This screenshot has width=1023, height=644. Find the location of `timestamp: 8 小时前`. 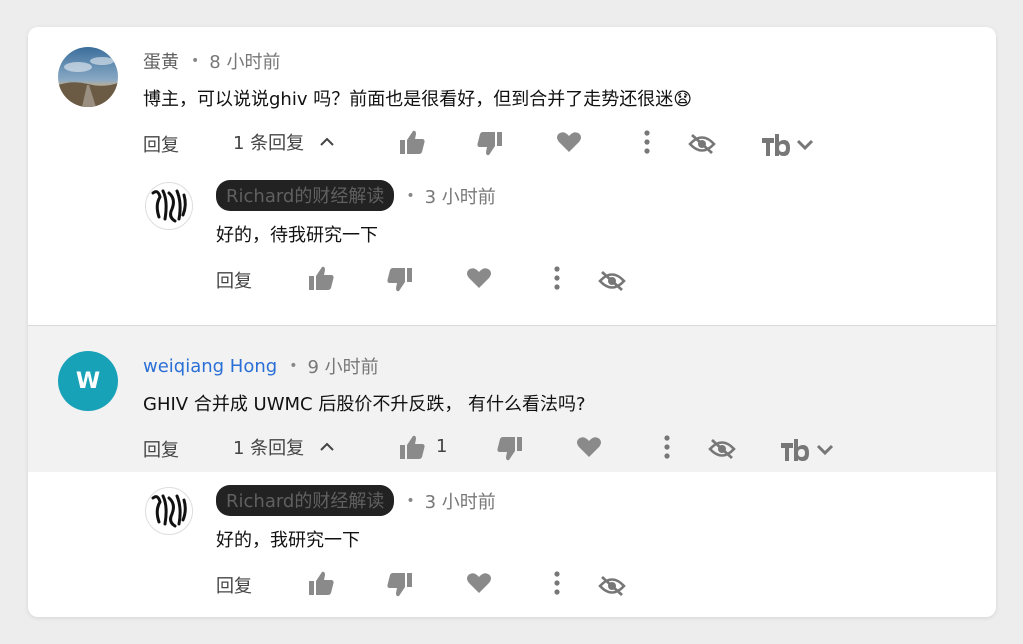

timestamp: 8 小时前 is located at coordinates (244, 61).